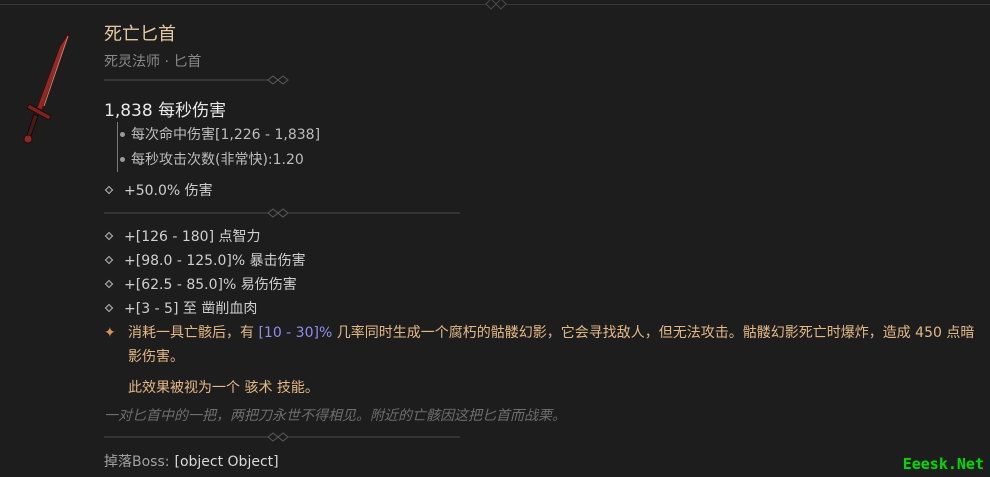 This screenshot has width=990, height=477. What do you see at coordinates (200, 284) in the screenshot?
I see `affix-row: +[62.5 - 85.0]% 易伤伤害` at bounding box center [200, 284].